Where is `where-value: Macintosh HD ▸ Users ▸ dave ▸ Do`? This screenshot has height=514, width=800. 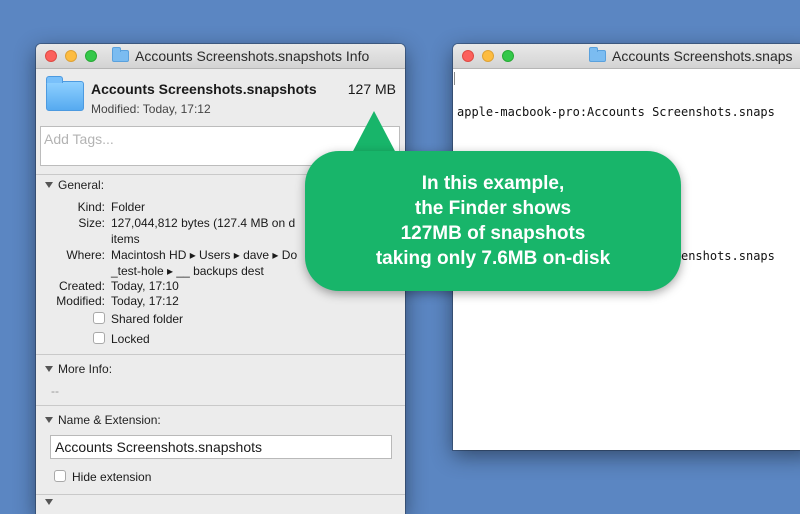
where-value: Macintosh HD ▸ Users ▸ dave ▸ Do is located at coordinates (204, 255).